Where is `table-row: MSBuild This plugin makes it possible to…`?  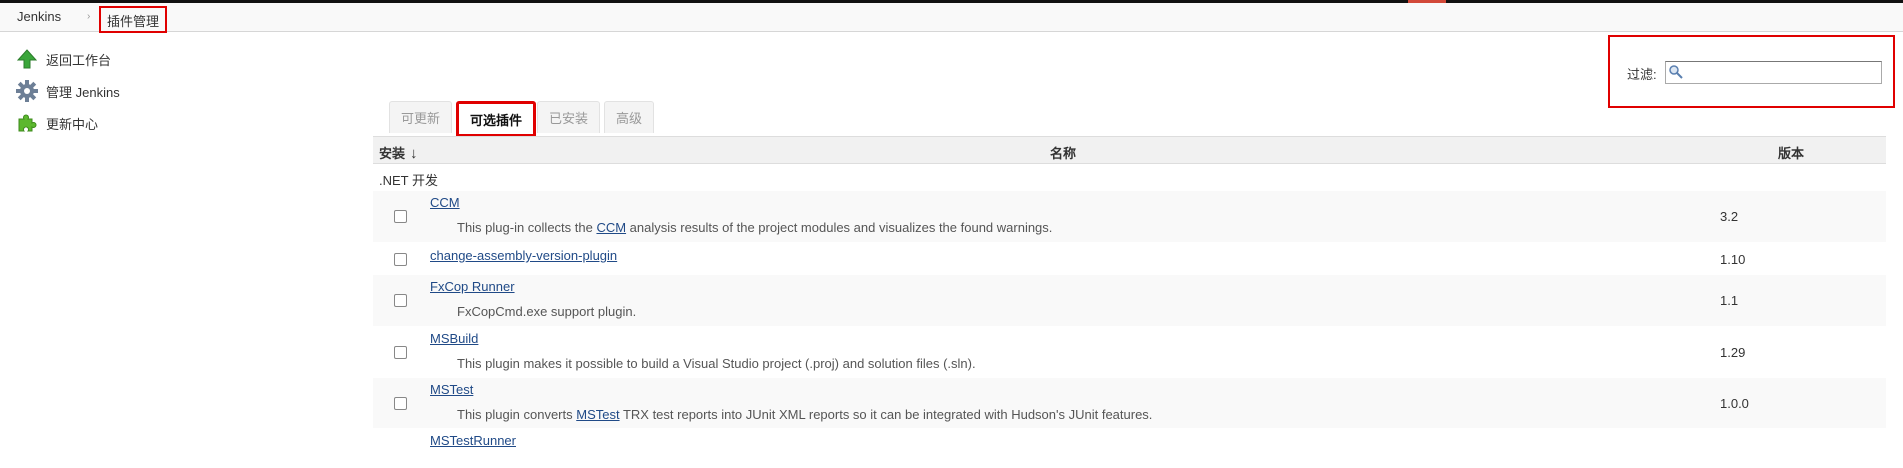 table-row: MSBuild This plugin makes it possible to… is located at coordinates (1129, 351).